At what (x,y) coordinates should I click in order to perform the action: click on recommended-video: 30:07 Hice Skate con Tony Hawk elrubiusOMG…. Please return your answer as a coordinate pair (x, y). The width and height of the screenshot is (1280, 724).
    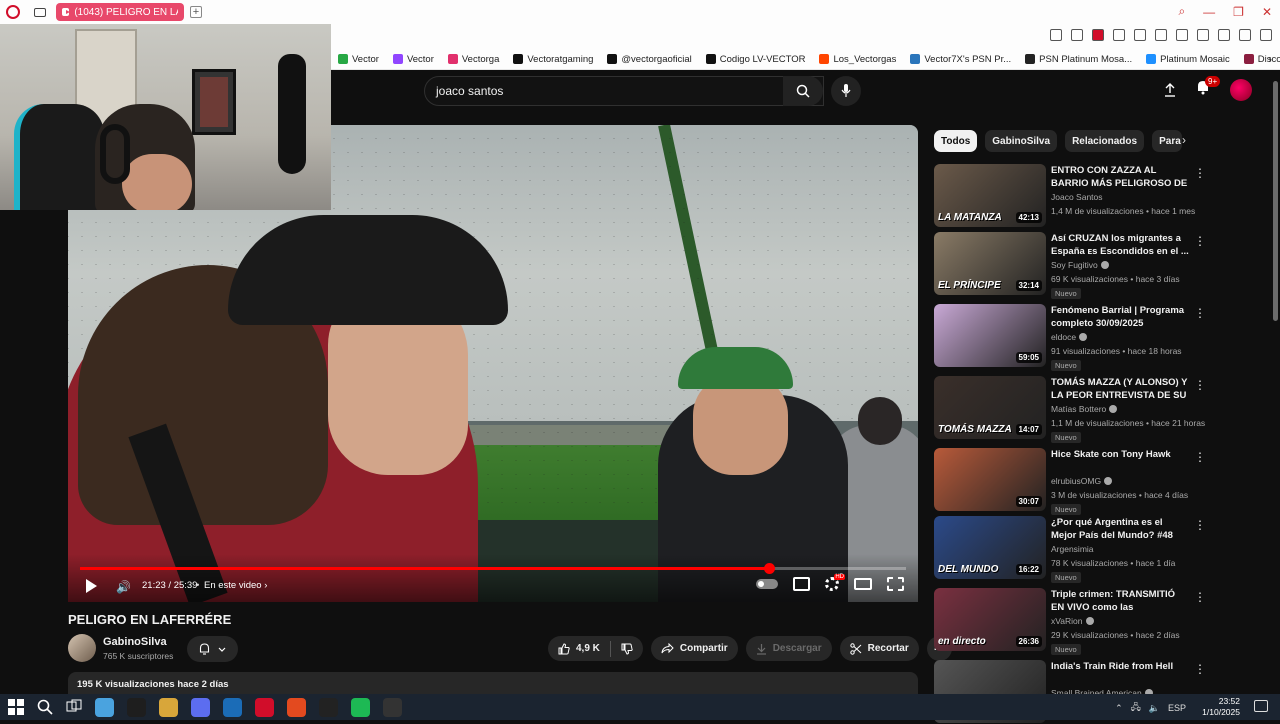
    Looking at the image, I should click on (1094, 481).